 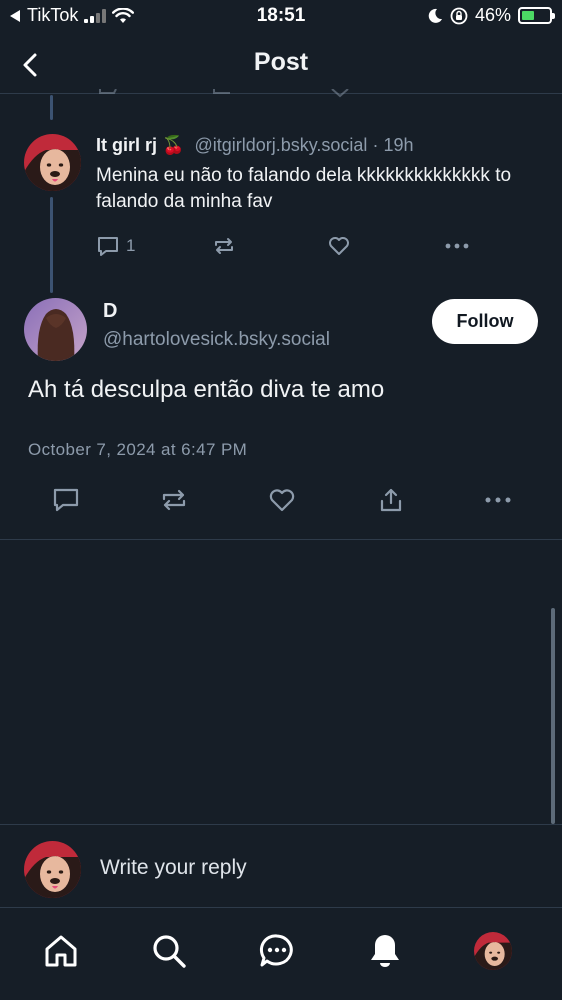 I want to click on tab-home, so click(x=61, y=951).